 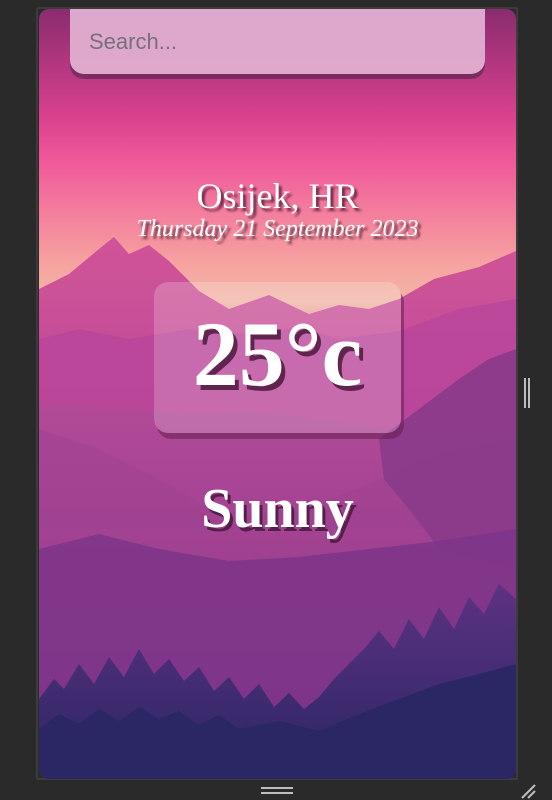 I want to click on current-date: Thursday 21 September 2023, so click(x=277, y=229).